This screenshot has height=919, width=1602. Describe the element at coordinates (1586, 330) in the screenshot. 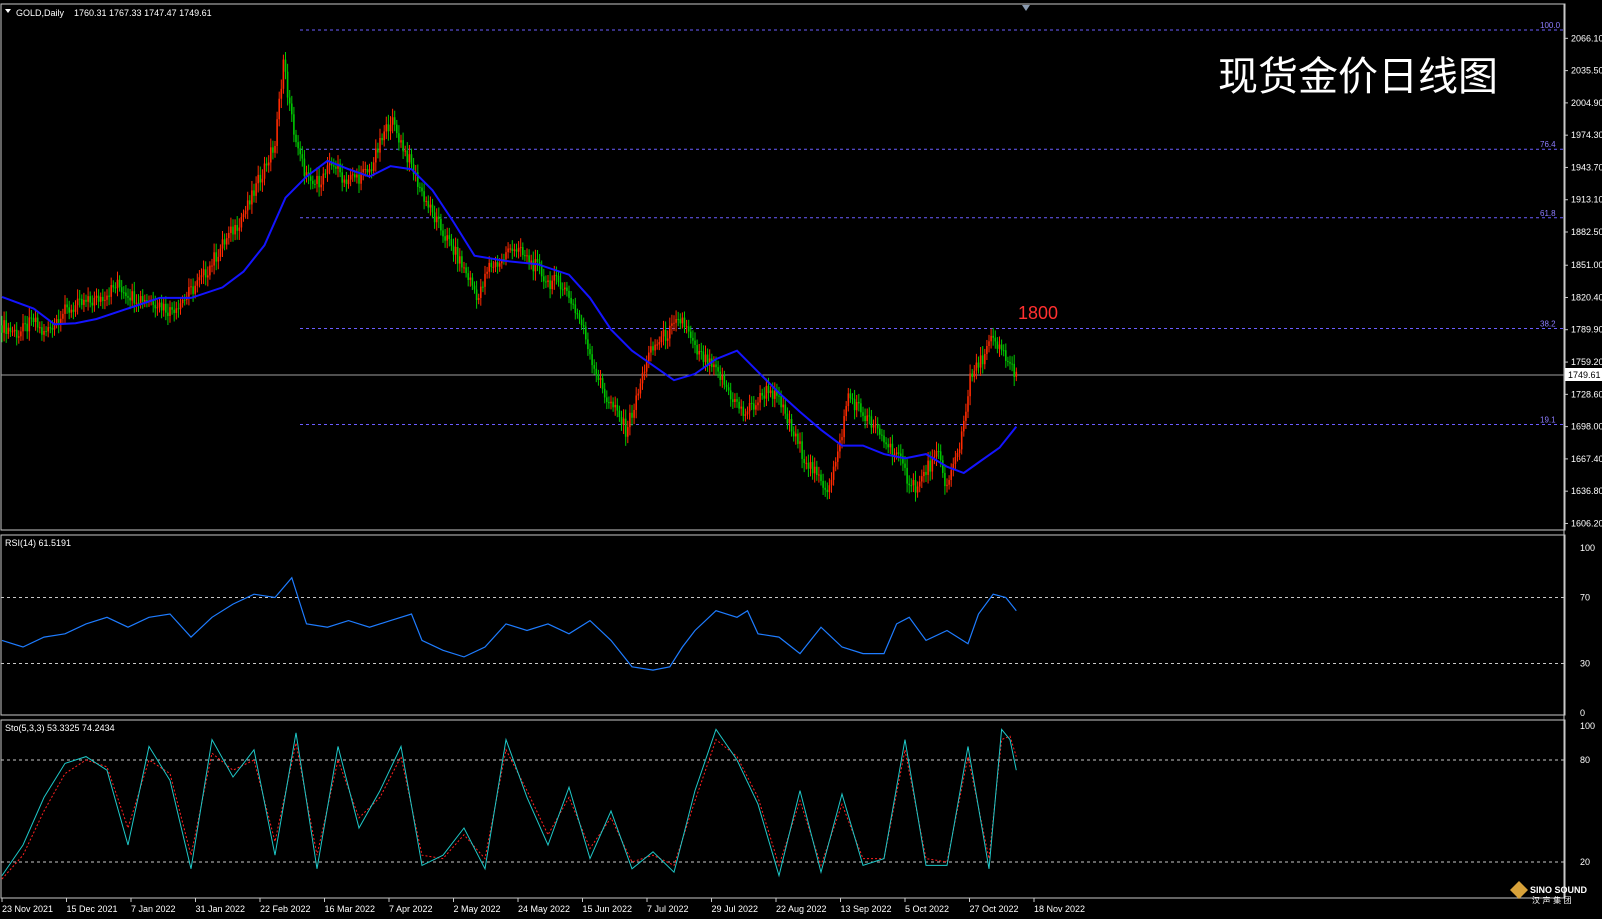

I see `price-tick-label: 1789.90` at that location.